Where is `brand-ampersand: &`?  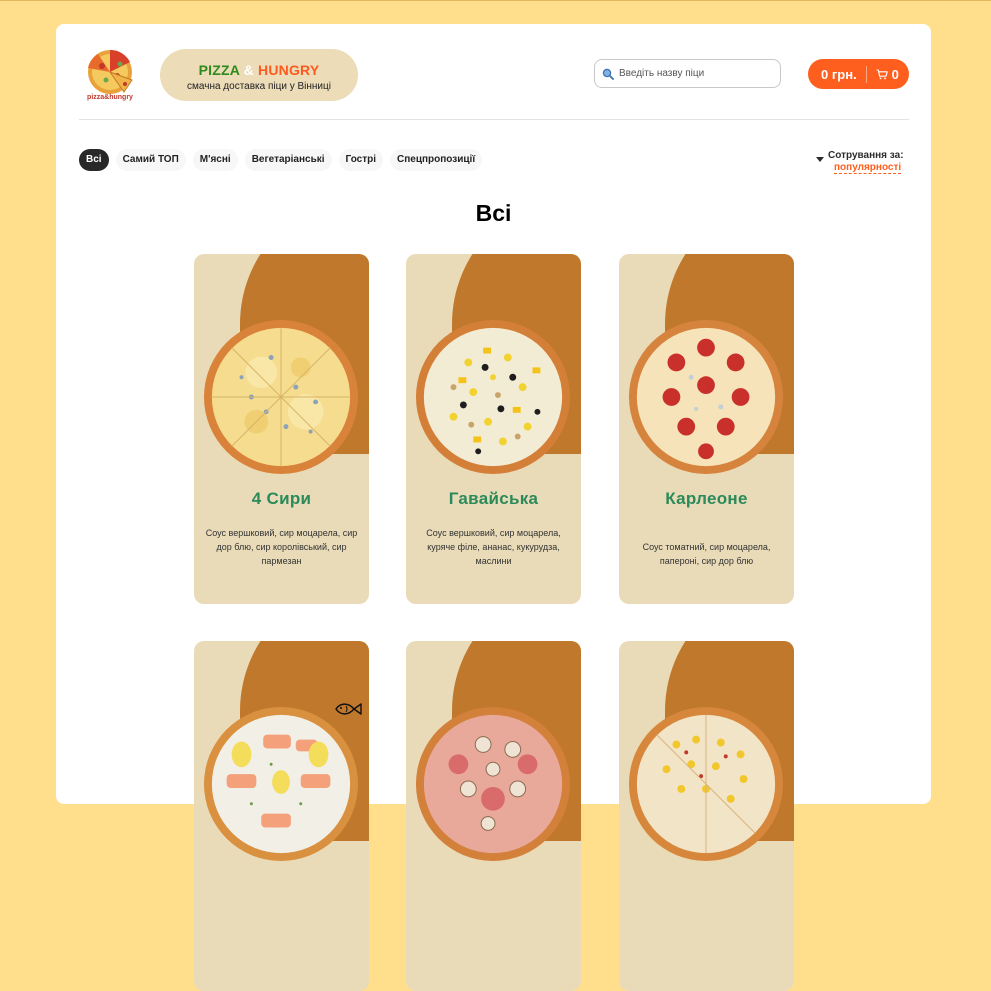 brand-ampersand: & is located at coordinates (248, 70).